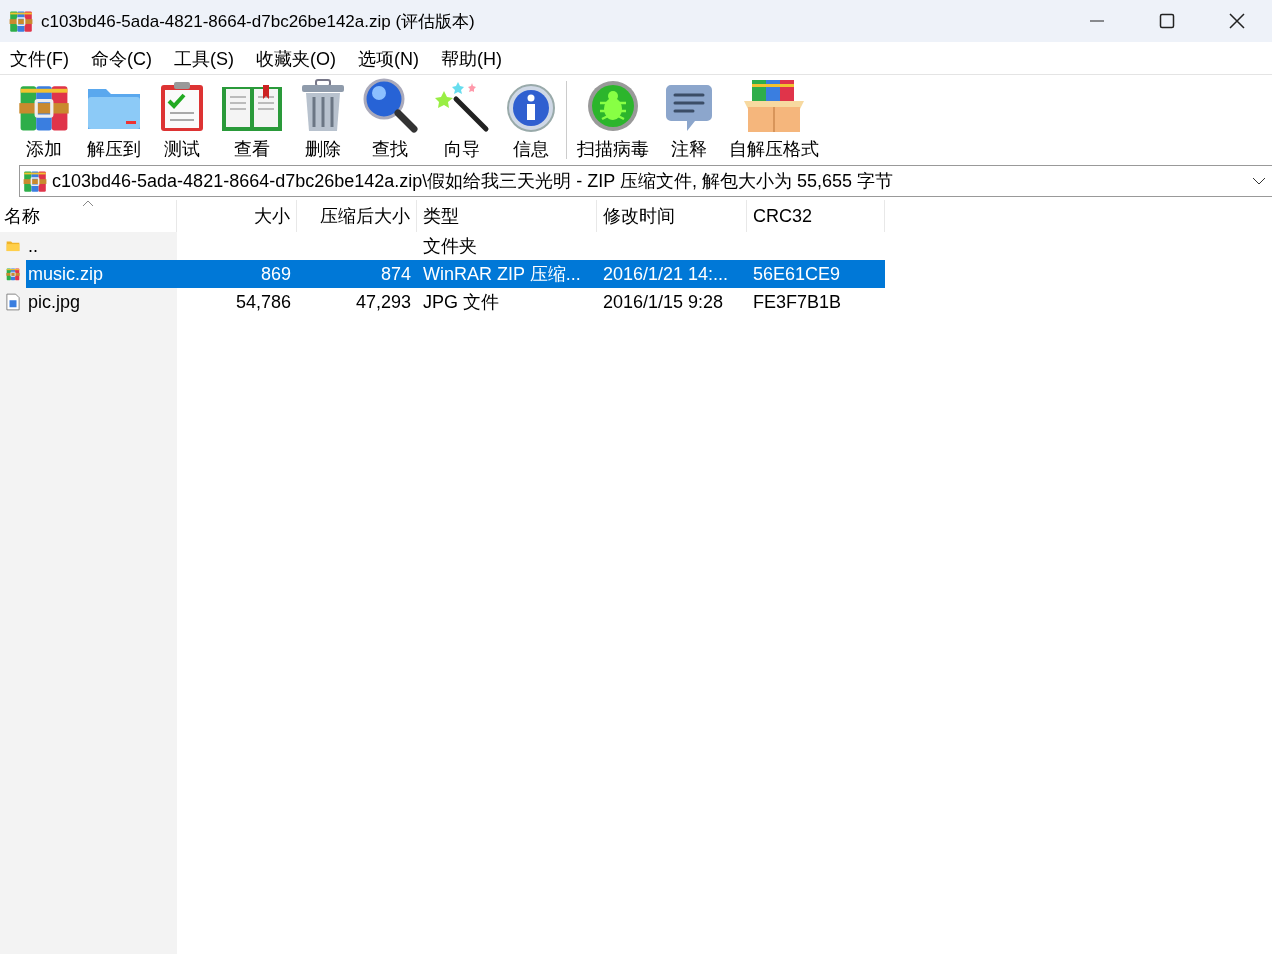 The width and height of the screenshot is (1272, 954). What do you see at coordinates (450, 246) in the screenshot?
I see `file-type: 文件夹` at bounding box center [450, 246].